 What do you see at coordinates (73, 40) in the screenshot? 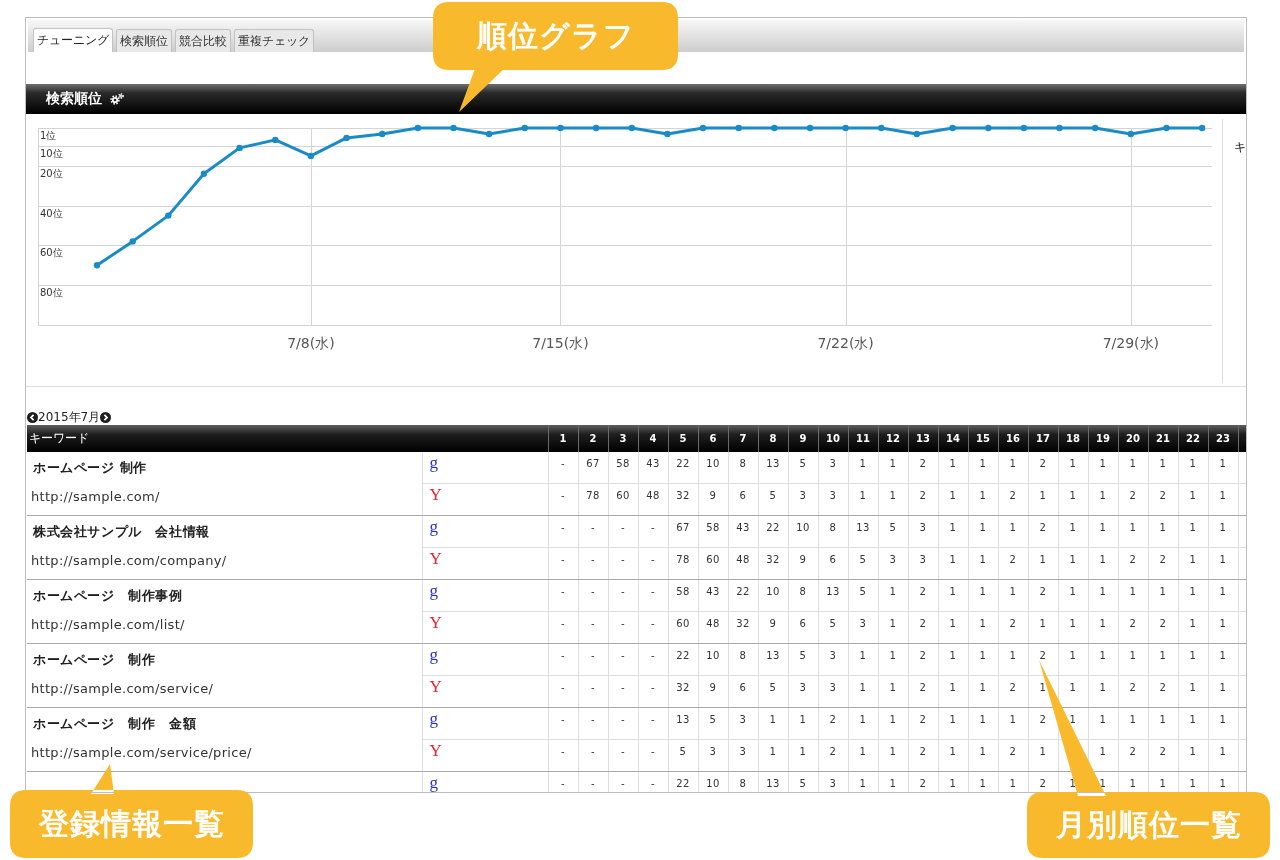
I see `tab: チューニング` at bounding box center [73, 40].